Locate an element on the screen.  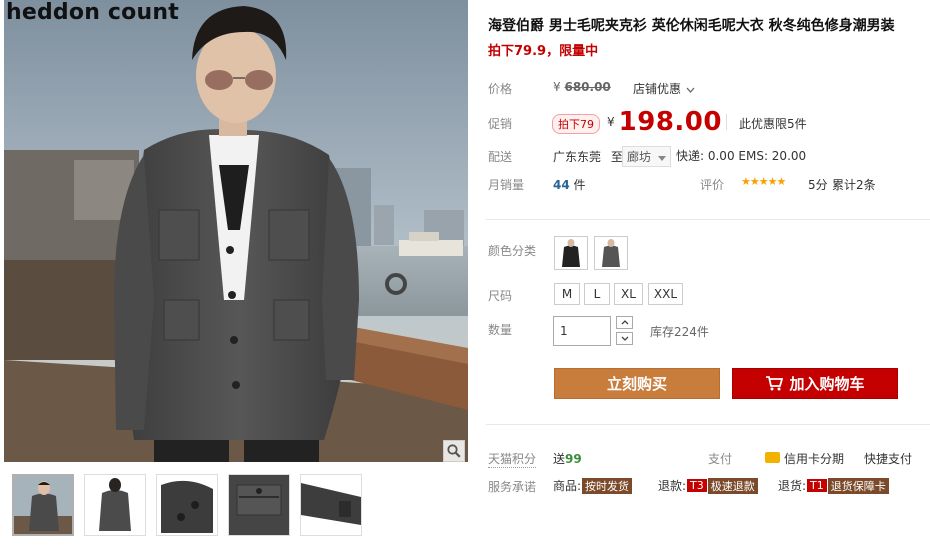
shop-promo-dropdown: 店铺优惠 is located at coordinates (664, 88).